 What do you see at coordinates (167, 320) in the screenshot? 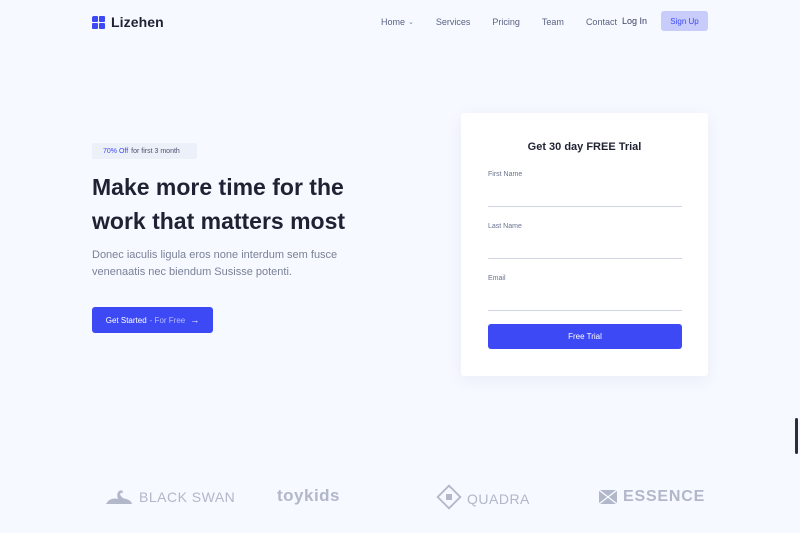
I see `cta-sub-label: - For Free` at bounding box center [167, 320].